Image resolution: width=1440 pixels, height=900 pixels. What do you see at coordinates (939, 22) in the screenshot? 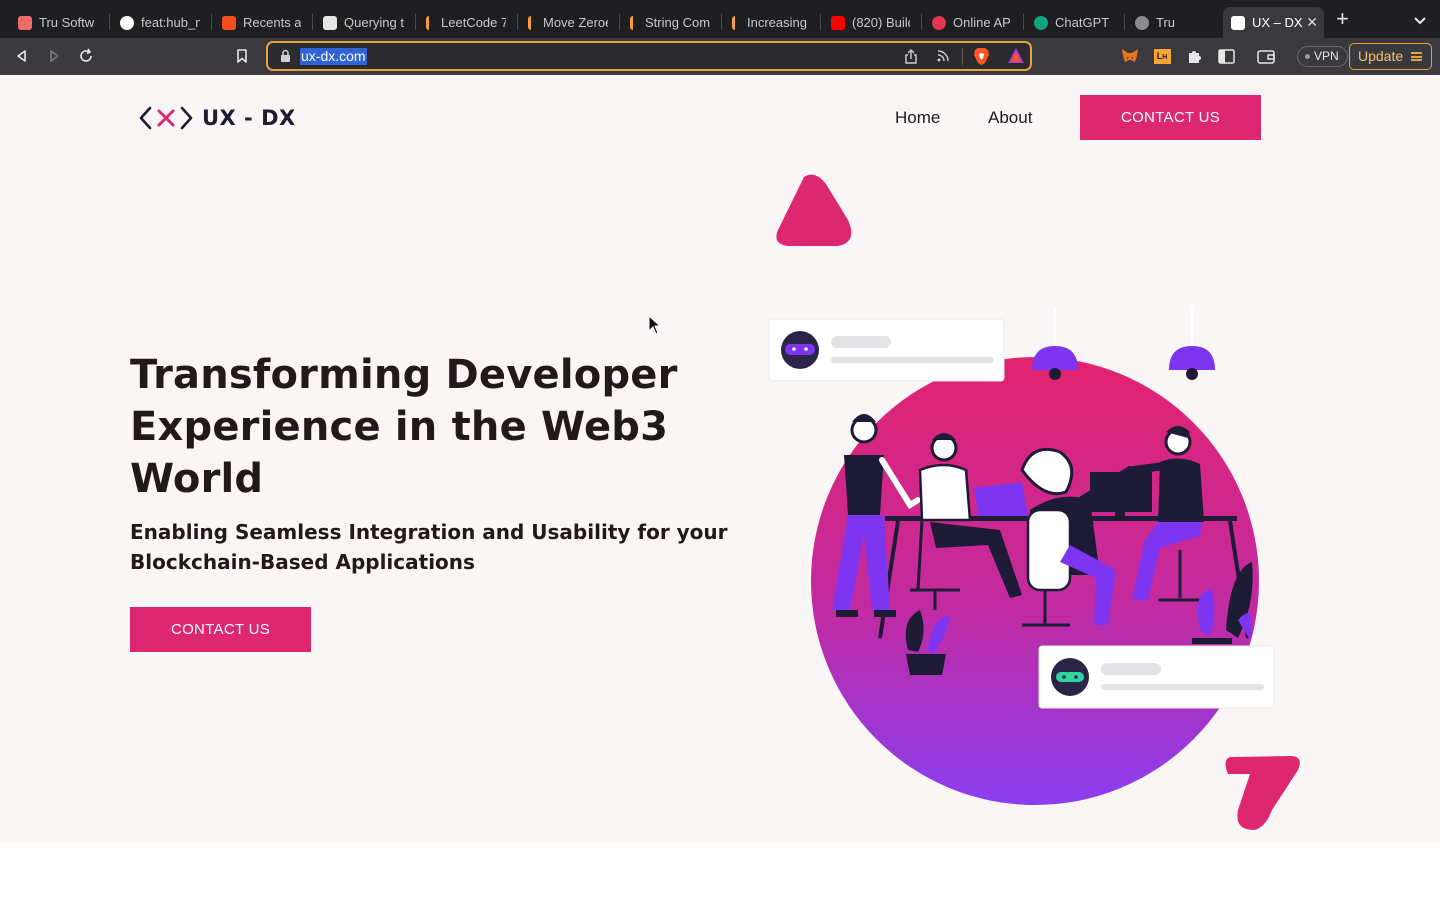
I see `api-tester-icon` at bounding box center [939, 22].